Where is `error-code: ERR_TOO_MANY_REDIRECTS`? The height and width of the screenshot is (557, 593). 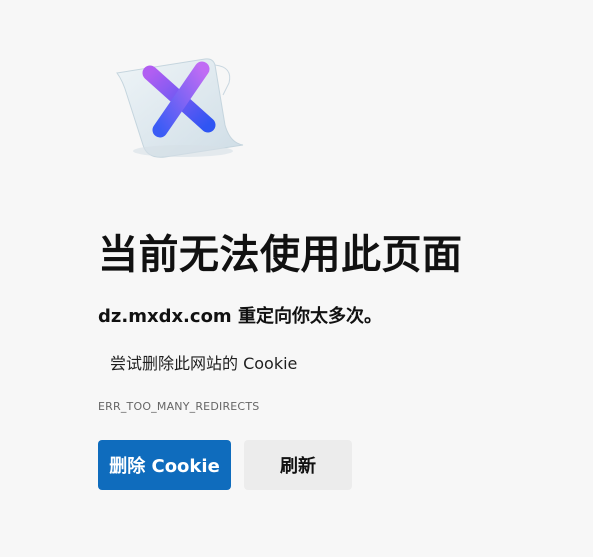 error-code: ERR_TOO_MANY_REDIRECTS is located at coordinates (179, 406).